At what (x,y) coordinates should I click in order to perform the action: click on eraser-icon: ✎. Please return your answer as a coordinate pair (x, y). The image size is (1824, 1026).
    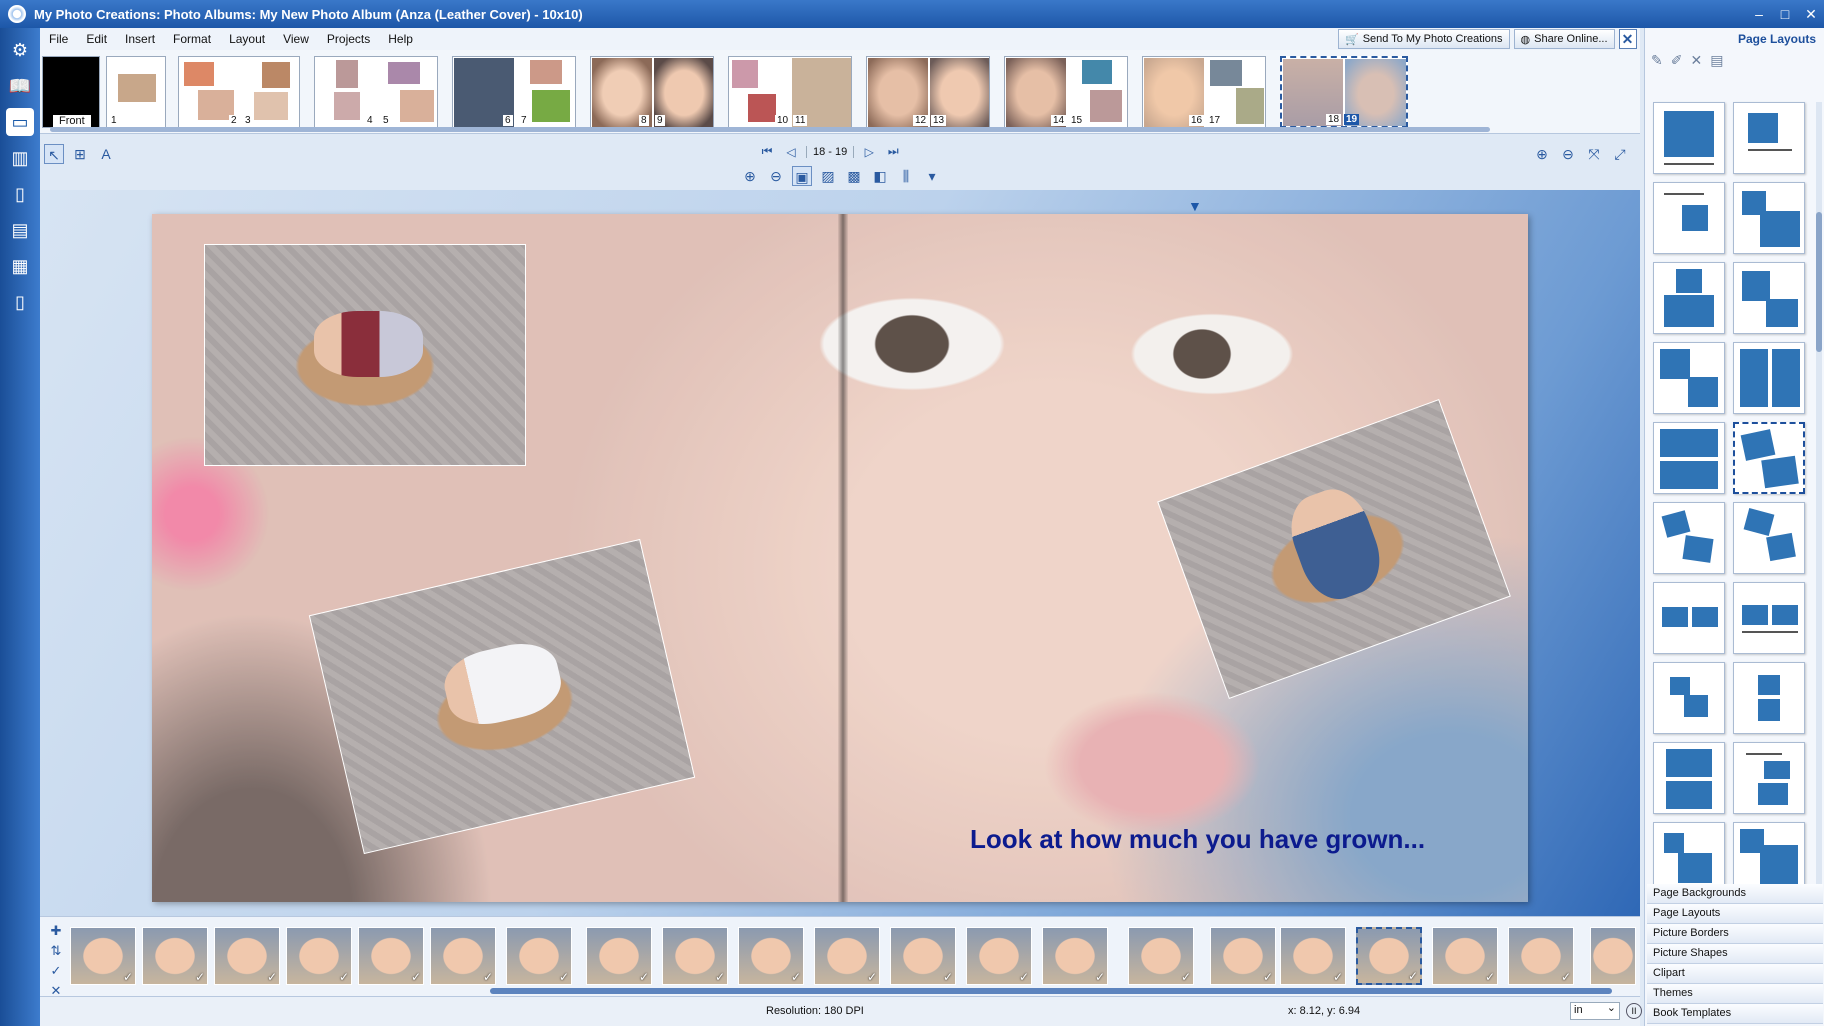
    Looking at the image, I should click on (1657, 60).